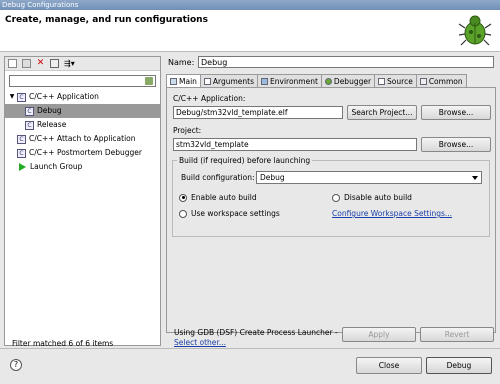 The width and height of the screenshot is (500, 384). Describe the element at coordinates (64, 96) in the screenshot. I see `tree-item-label: C/C++ Application` at that location.